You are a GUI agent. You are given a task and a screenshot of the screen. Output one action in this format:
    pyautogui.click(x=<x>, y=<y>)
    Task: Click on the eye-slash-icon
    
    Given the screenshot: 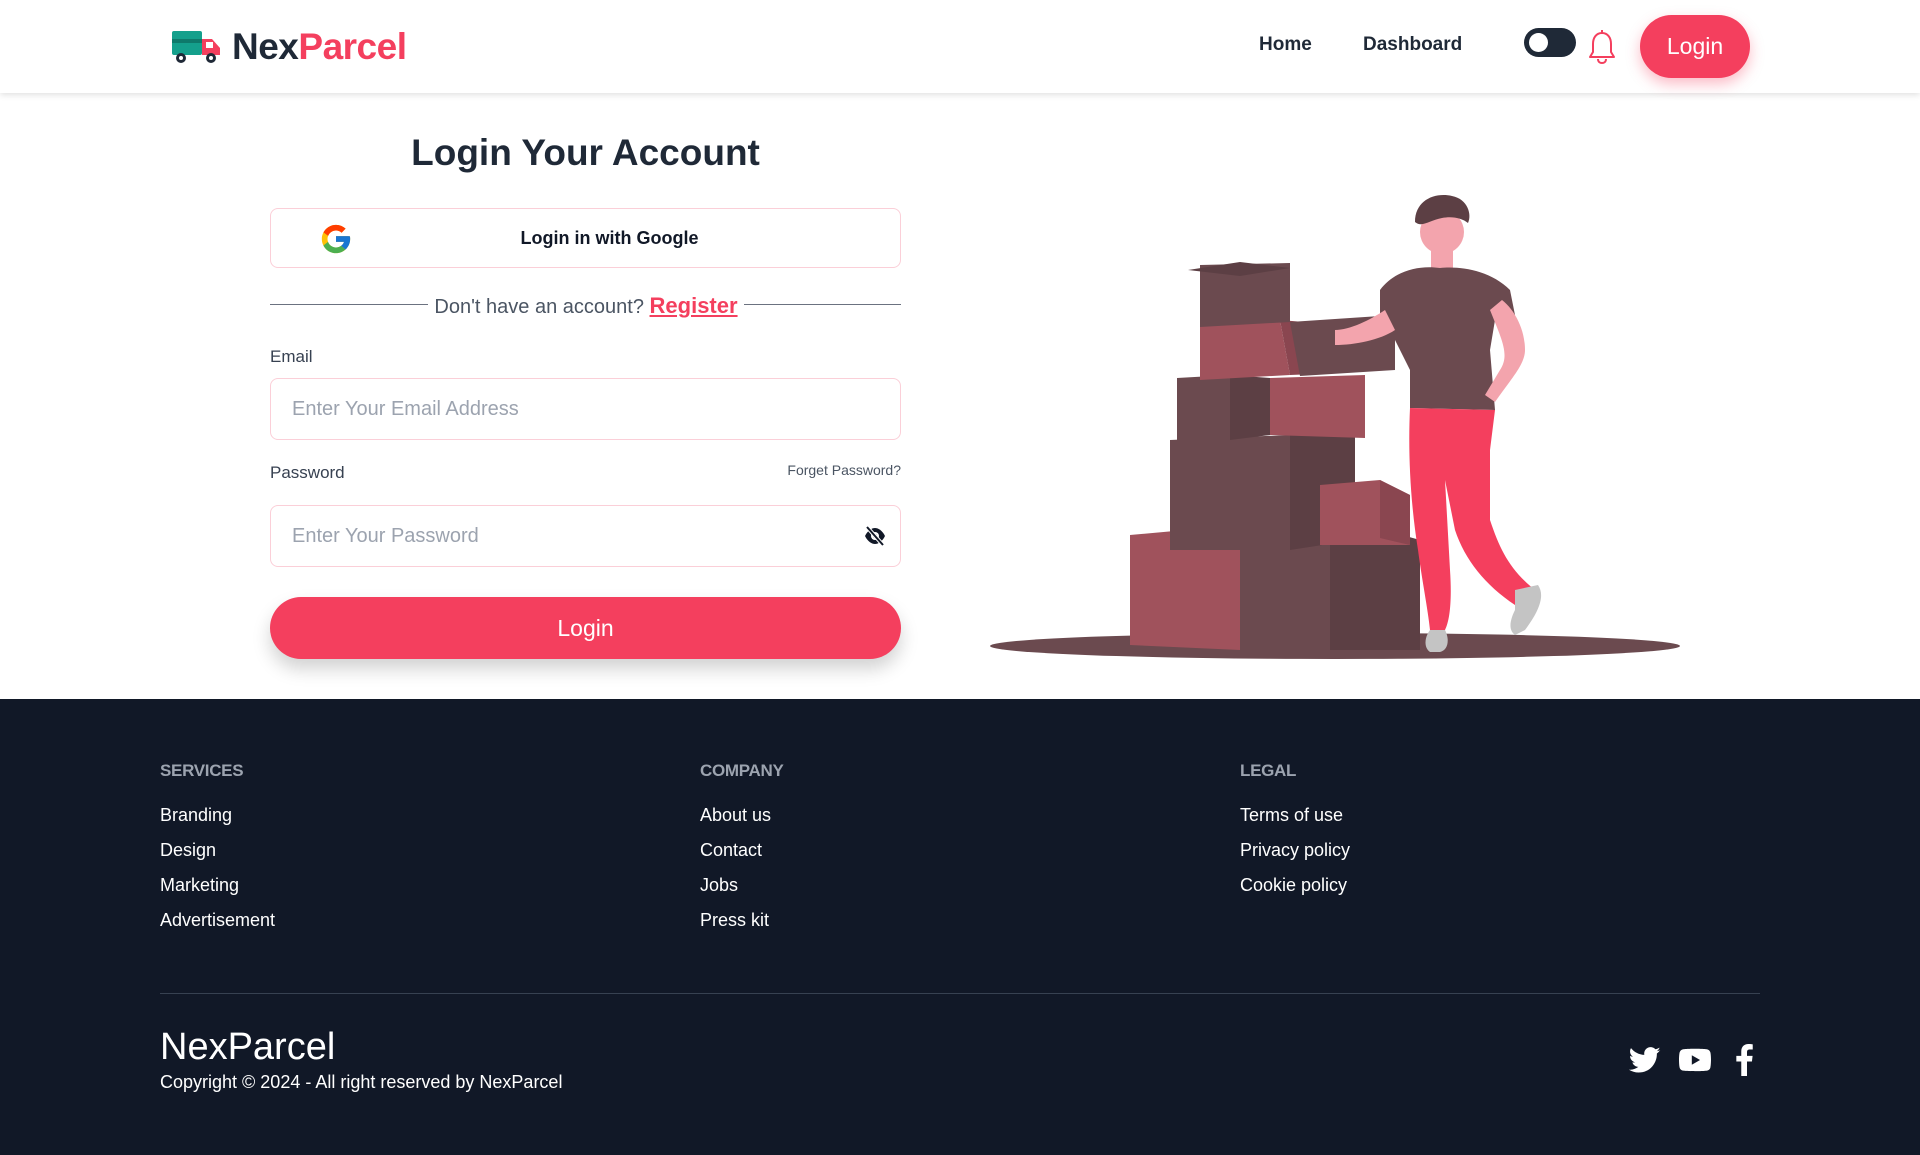 What is the action you would take?
    pyautogui.click(x=875, y=536)
    